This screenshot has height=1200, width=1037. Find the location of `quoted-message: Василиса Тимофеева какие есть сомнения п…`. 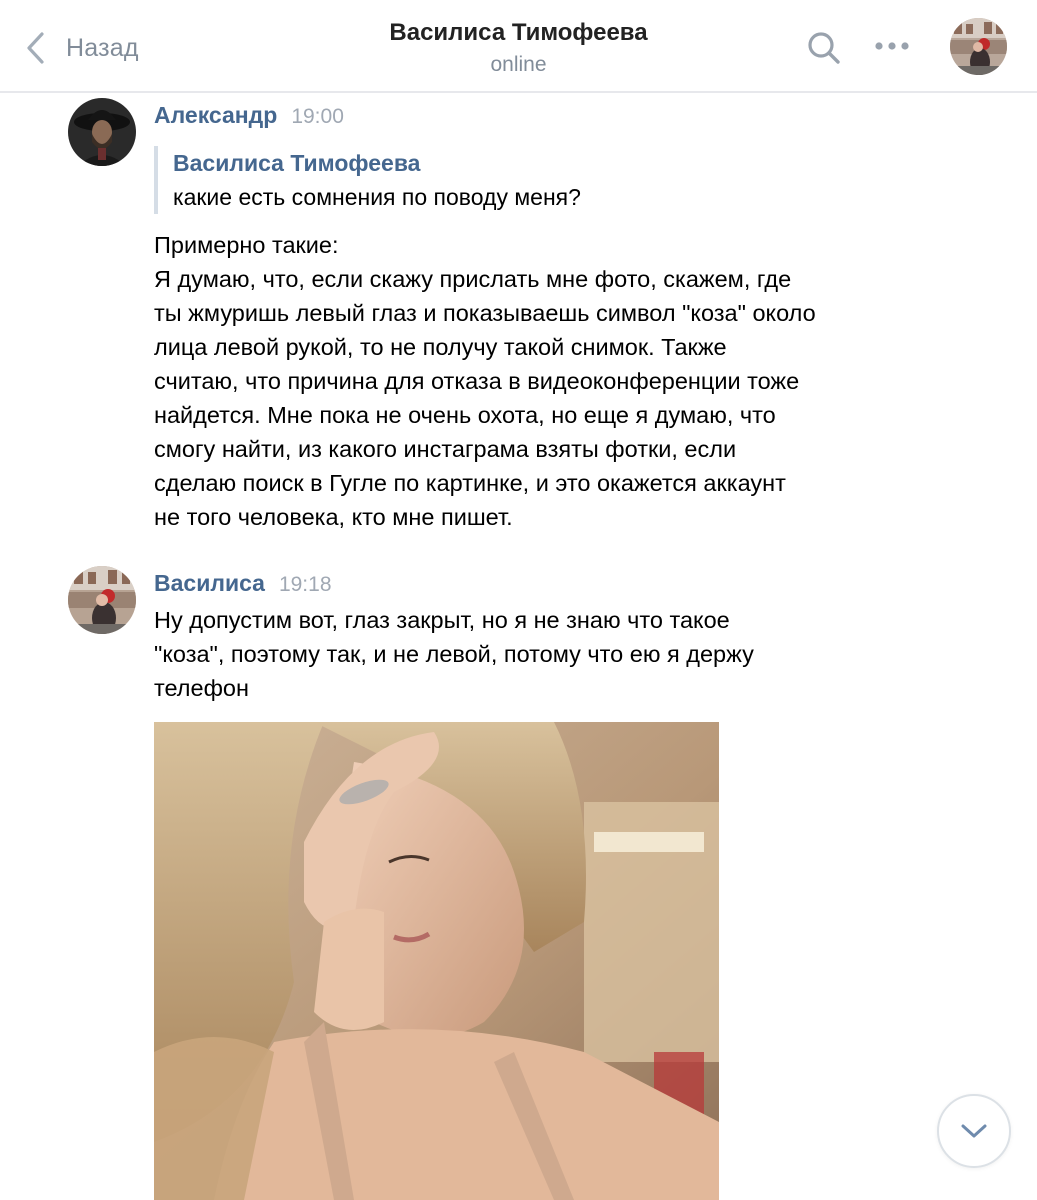

quoted-message: Василиса Тимофеева какие есть сомнения п… is located at coordinates (504, 180).